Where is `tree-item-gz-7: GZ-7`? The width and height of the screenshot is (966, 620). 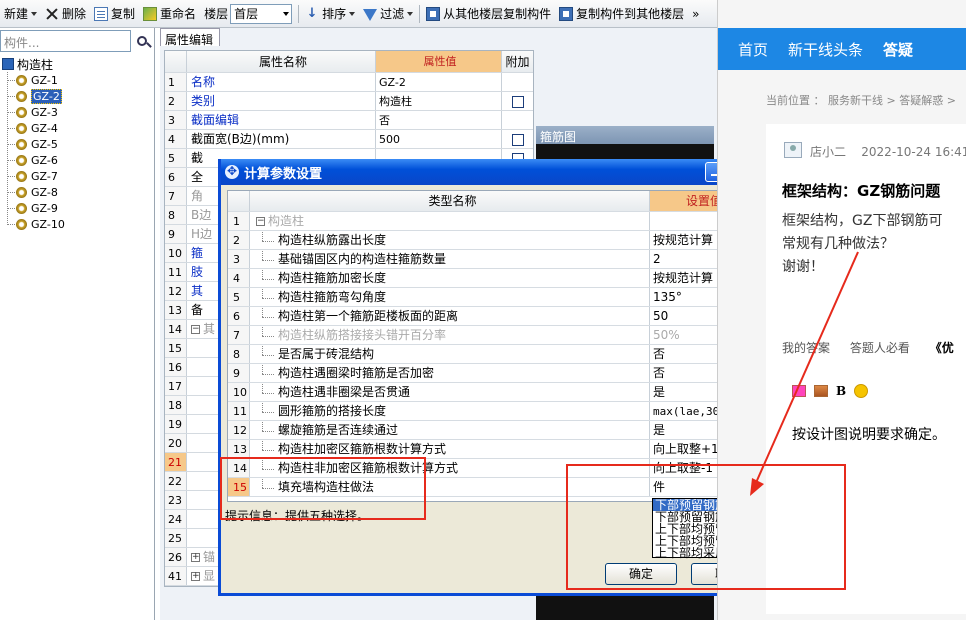 tree-item-gz-7: GZ-7 is located at coordinates (77, 176).